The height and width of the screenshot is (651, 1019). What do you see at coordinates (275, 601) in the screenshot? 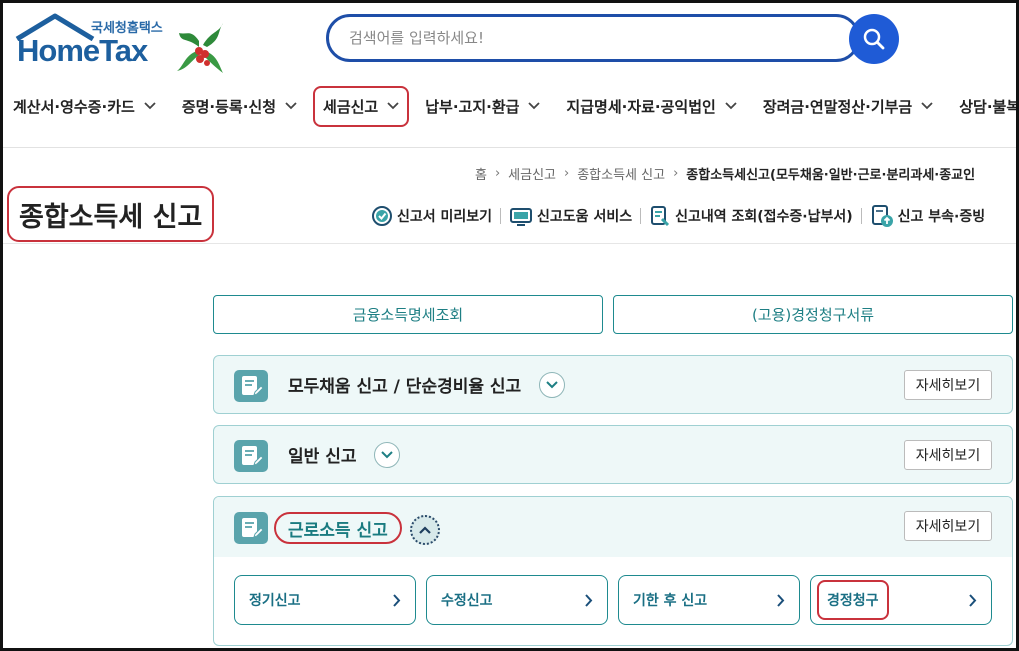
I see `button-label: 정기신고` at bounding box center [275, 601].